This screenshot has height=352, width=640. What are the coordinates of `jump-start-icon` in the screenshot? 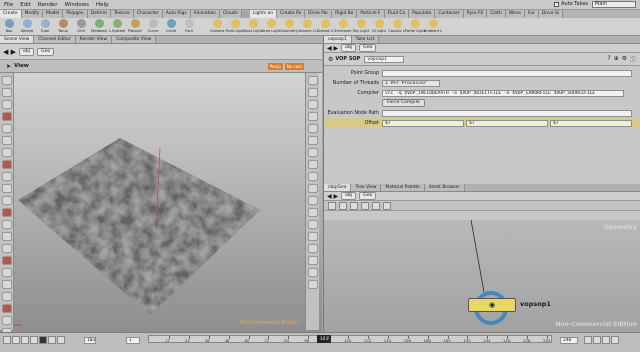 It's located at (7, 340).